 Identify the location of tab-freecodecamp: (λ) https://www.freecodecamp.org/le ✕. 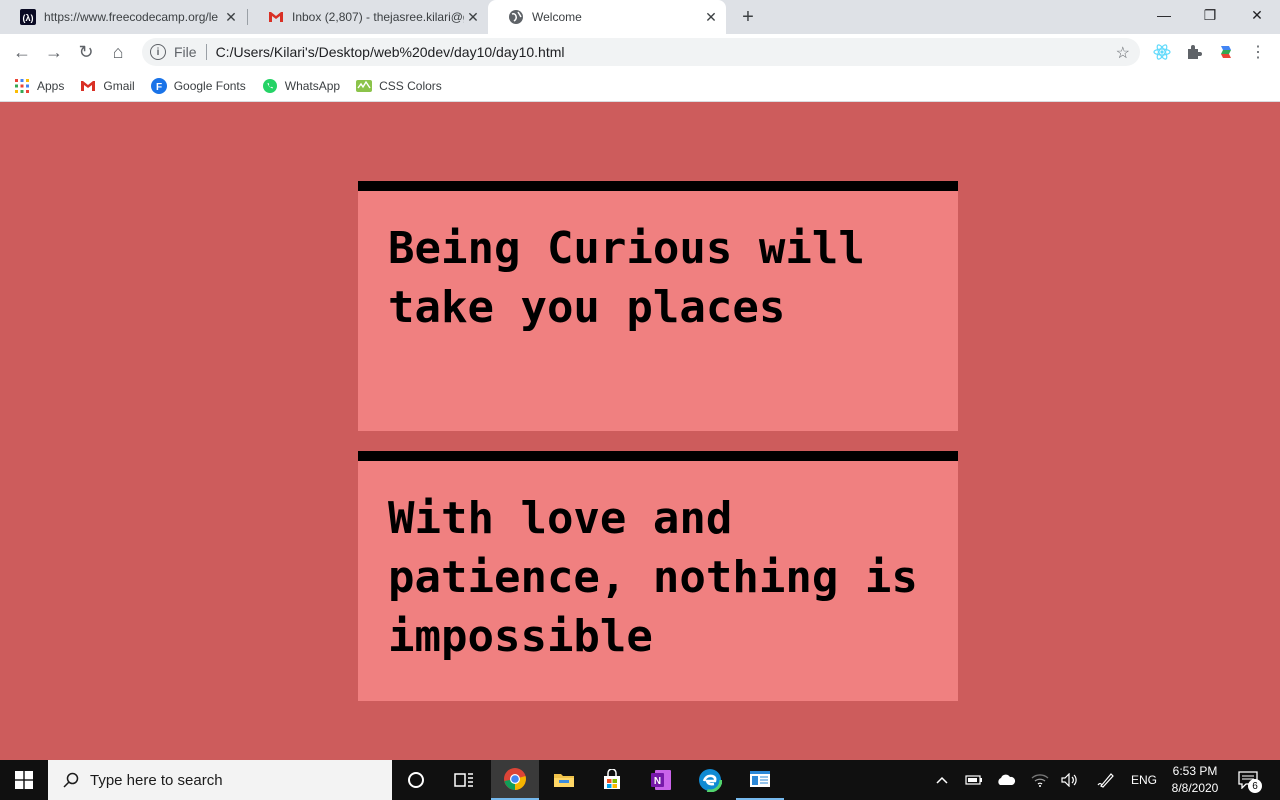
(123, 17).